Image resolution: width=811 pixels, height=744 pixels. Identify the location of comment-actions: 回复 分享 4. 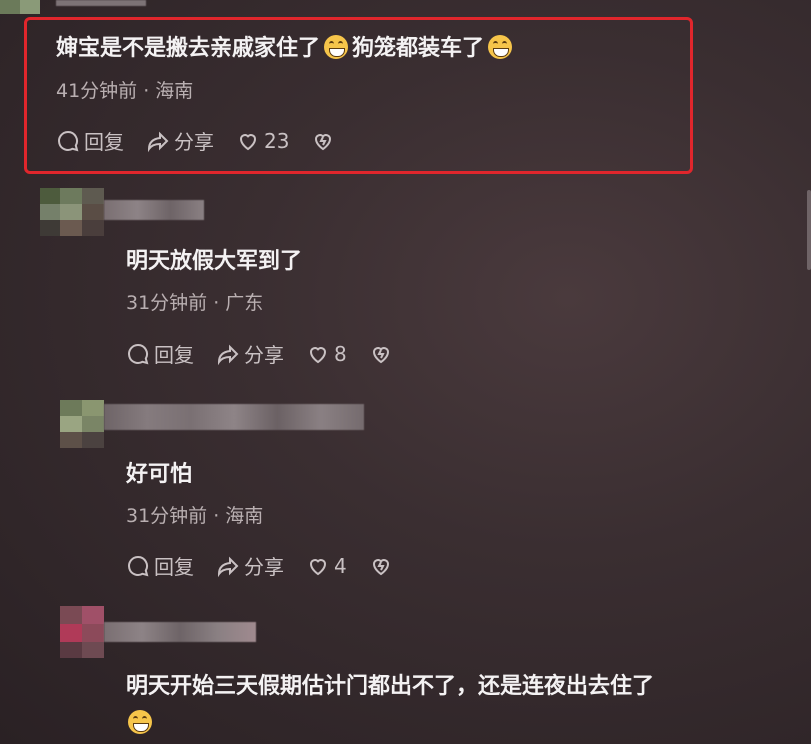
(272, 565).